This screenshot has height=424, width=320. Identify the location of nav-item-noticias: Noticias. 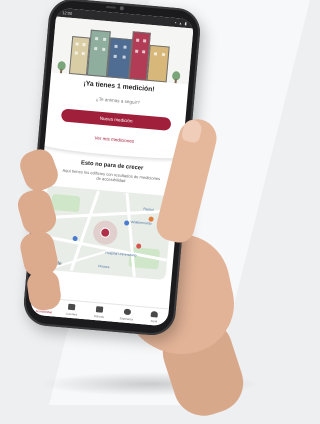
(99, 312).